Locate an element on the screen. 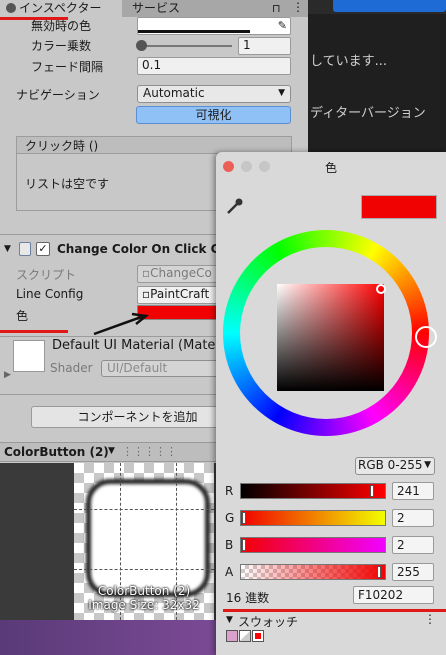 The width and height of the screenshot is (446, 655). tab-services: サービス is located at coordinates (181, 8).